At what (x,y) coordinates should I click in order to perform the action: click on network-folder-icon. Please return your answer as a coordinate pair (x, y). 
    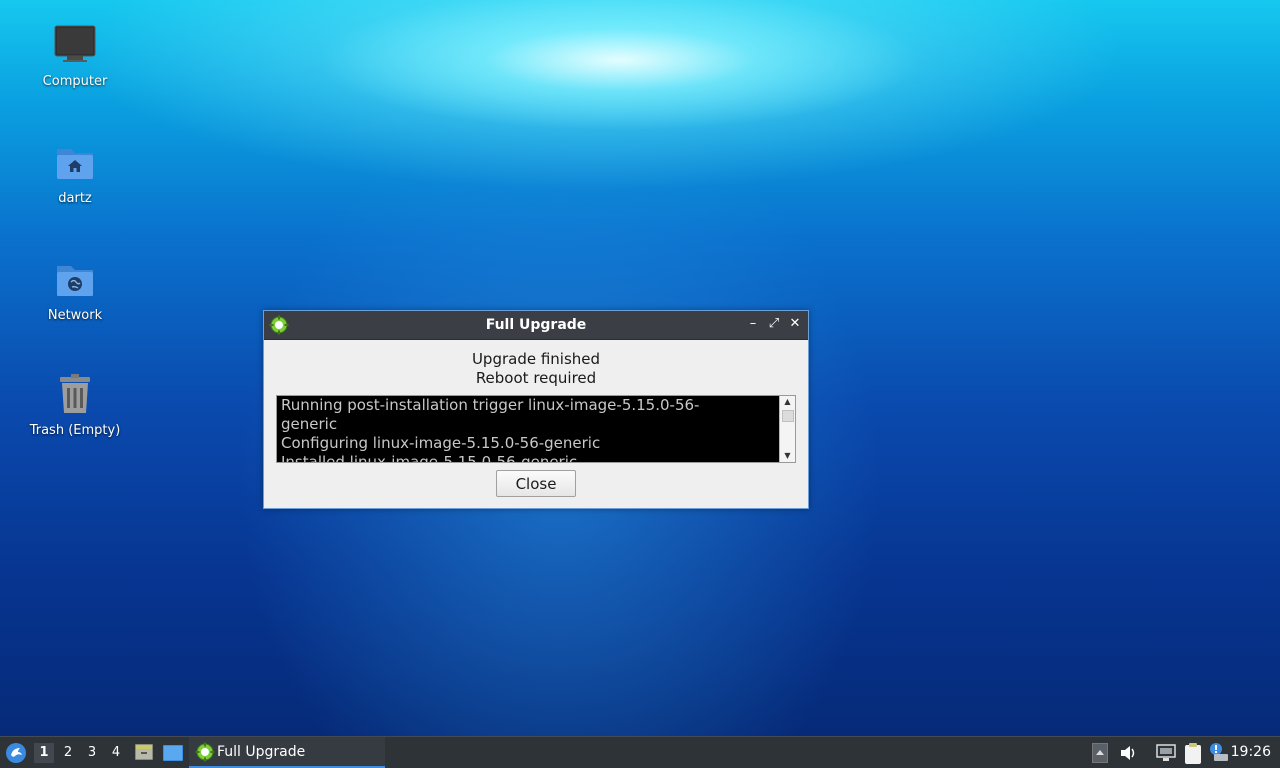
    Looking at the image, I should click on (75, 281).